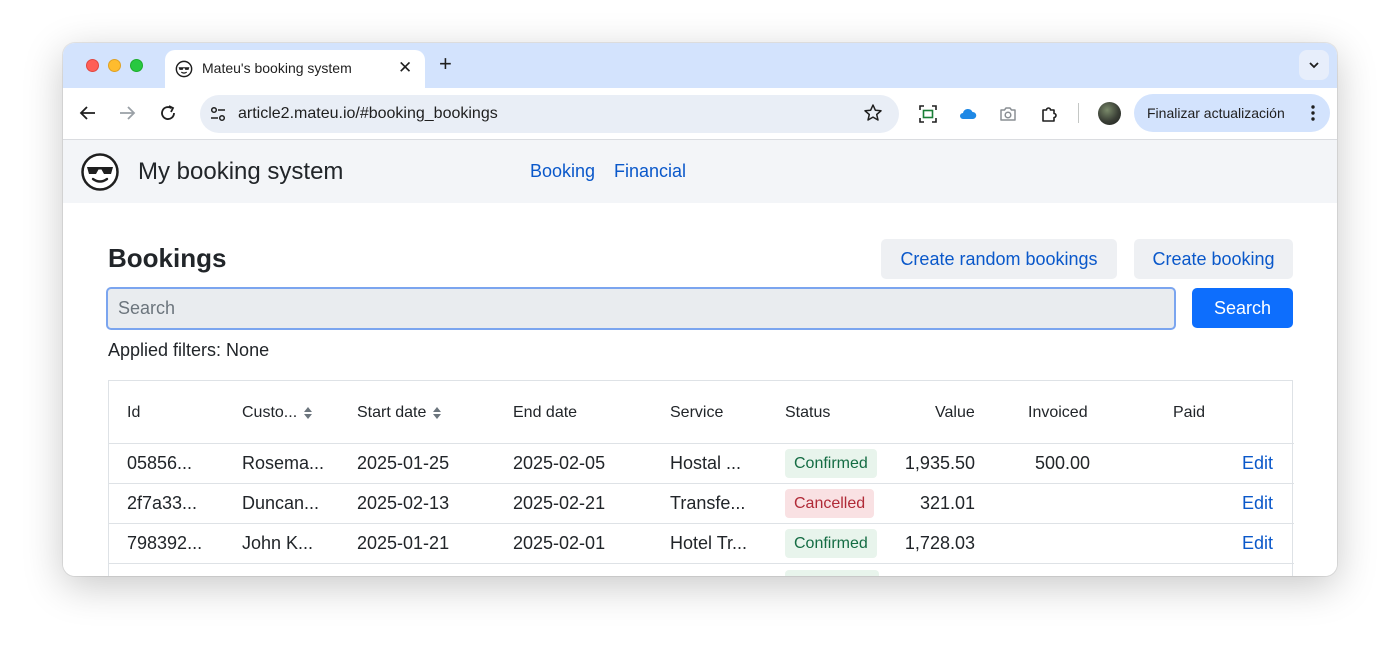 The width and height of the screenshot is (1400, 660). Describe the element at coordinates (184, 69) in the screenshot. I see `sunglasses-face-icon` at that location.